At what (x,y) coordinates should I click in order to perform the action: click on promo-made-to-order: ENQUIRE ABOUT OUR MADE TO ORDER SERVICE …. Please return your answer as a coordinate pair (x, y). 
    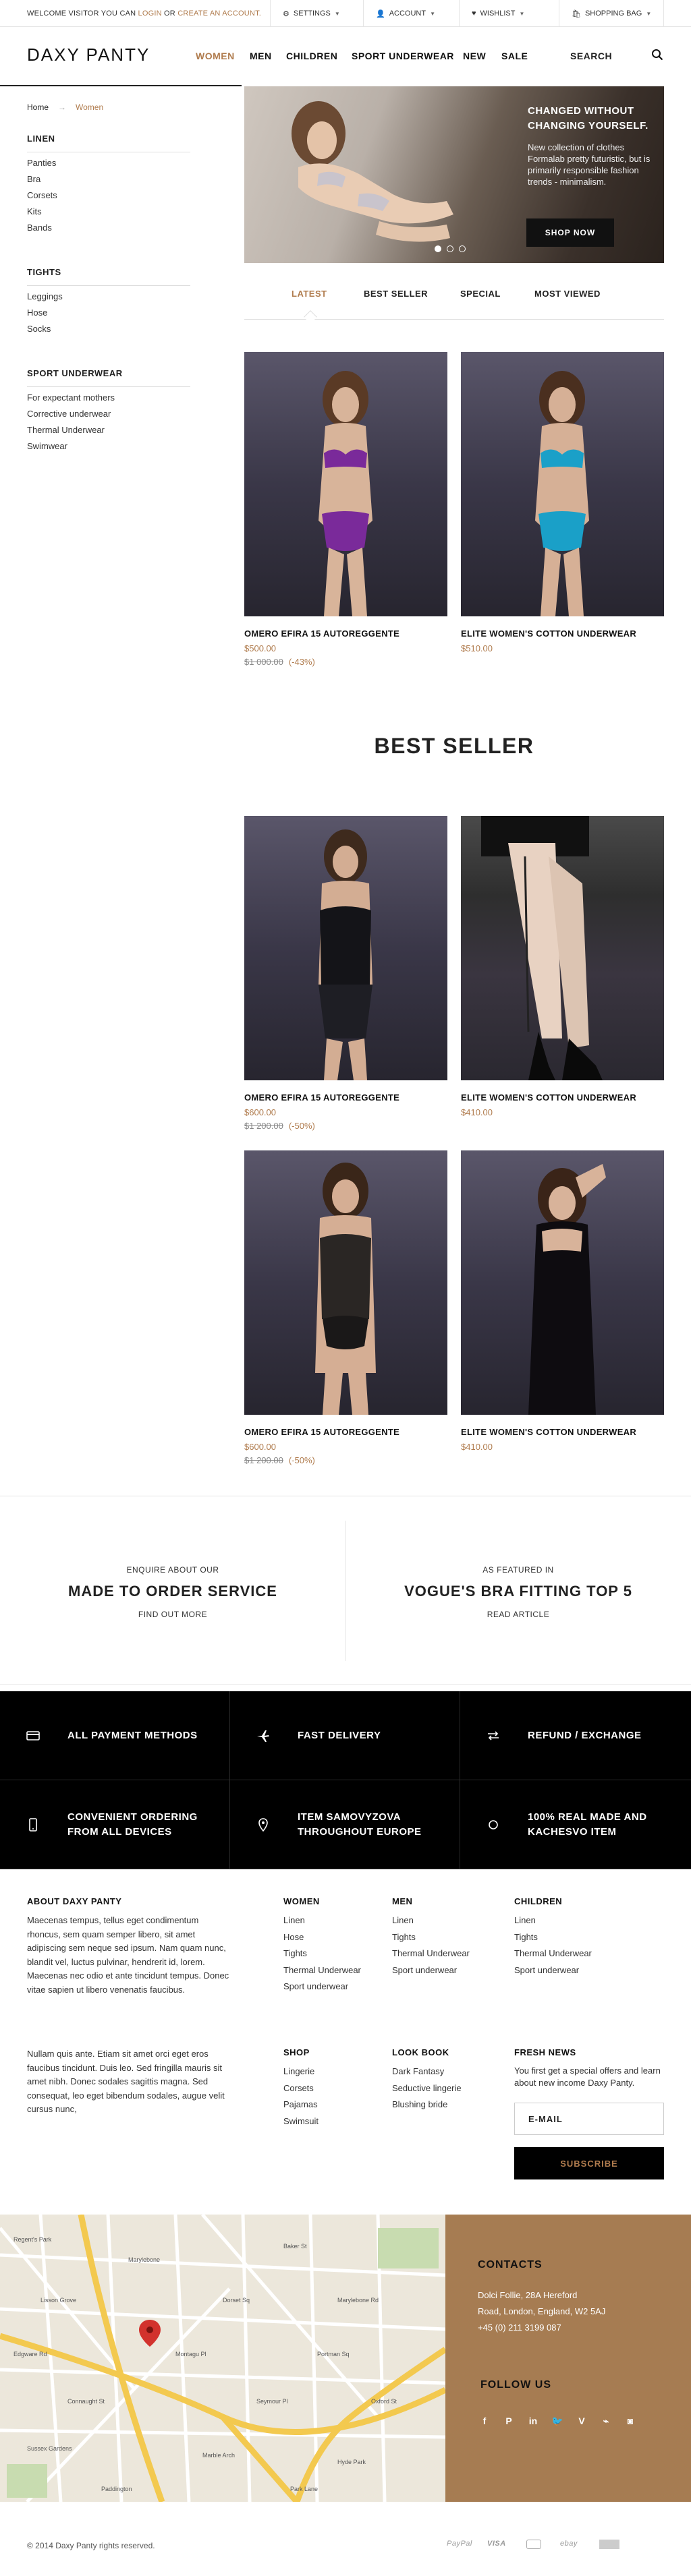
    Looking at the image, I should click on (173, 1592).